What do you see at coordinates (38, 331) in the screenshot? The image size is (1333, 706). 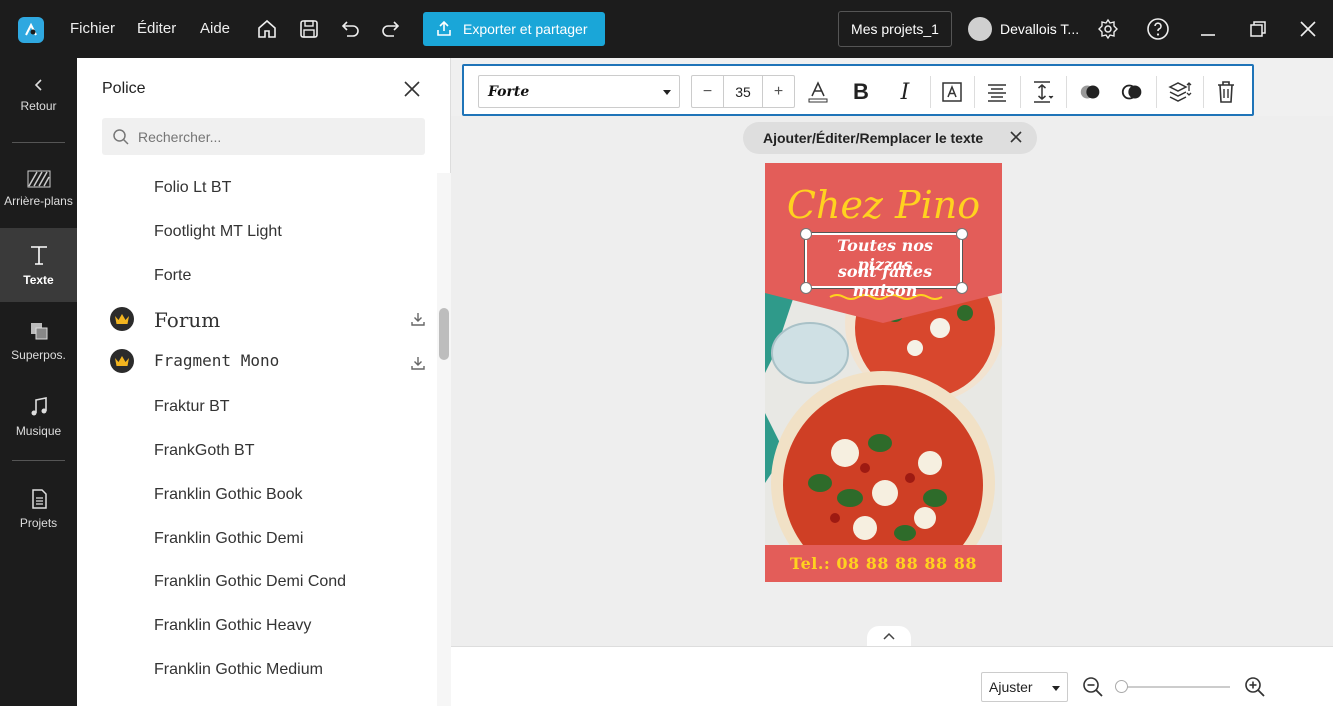 I see `overlays-icon` at bounding box center [38, 331].